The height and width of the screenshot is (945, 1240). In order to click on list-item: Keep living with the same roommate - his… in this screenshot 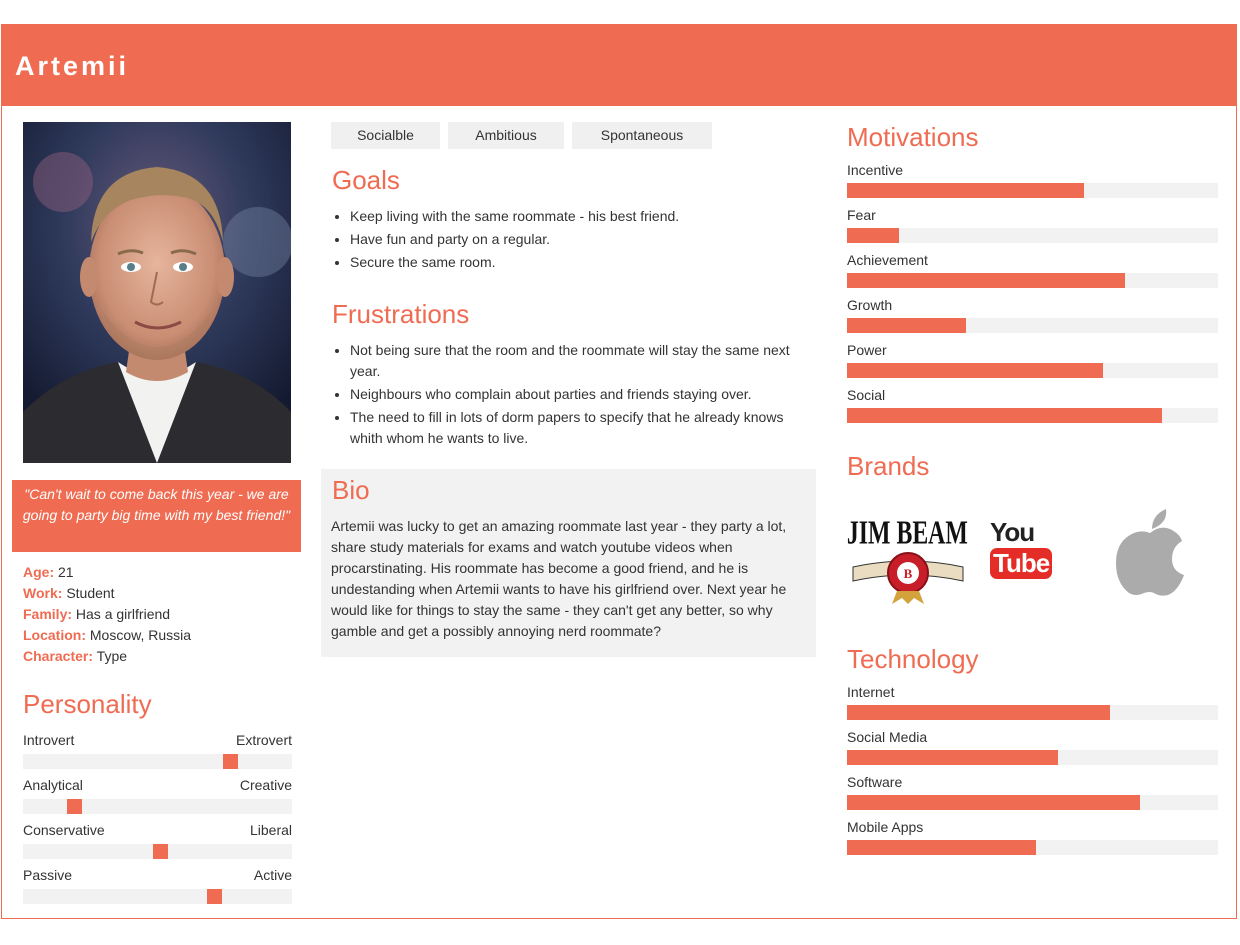, I will do `click(585, 216)`.